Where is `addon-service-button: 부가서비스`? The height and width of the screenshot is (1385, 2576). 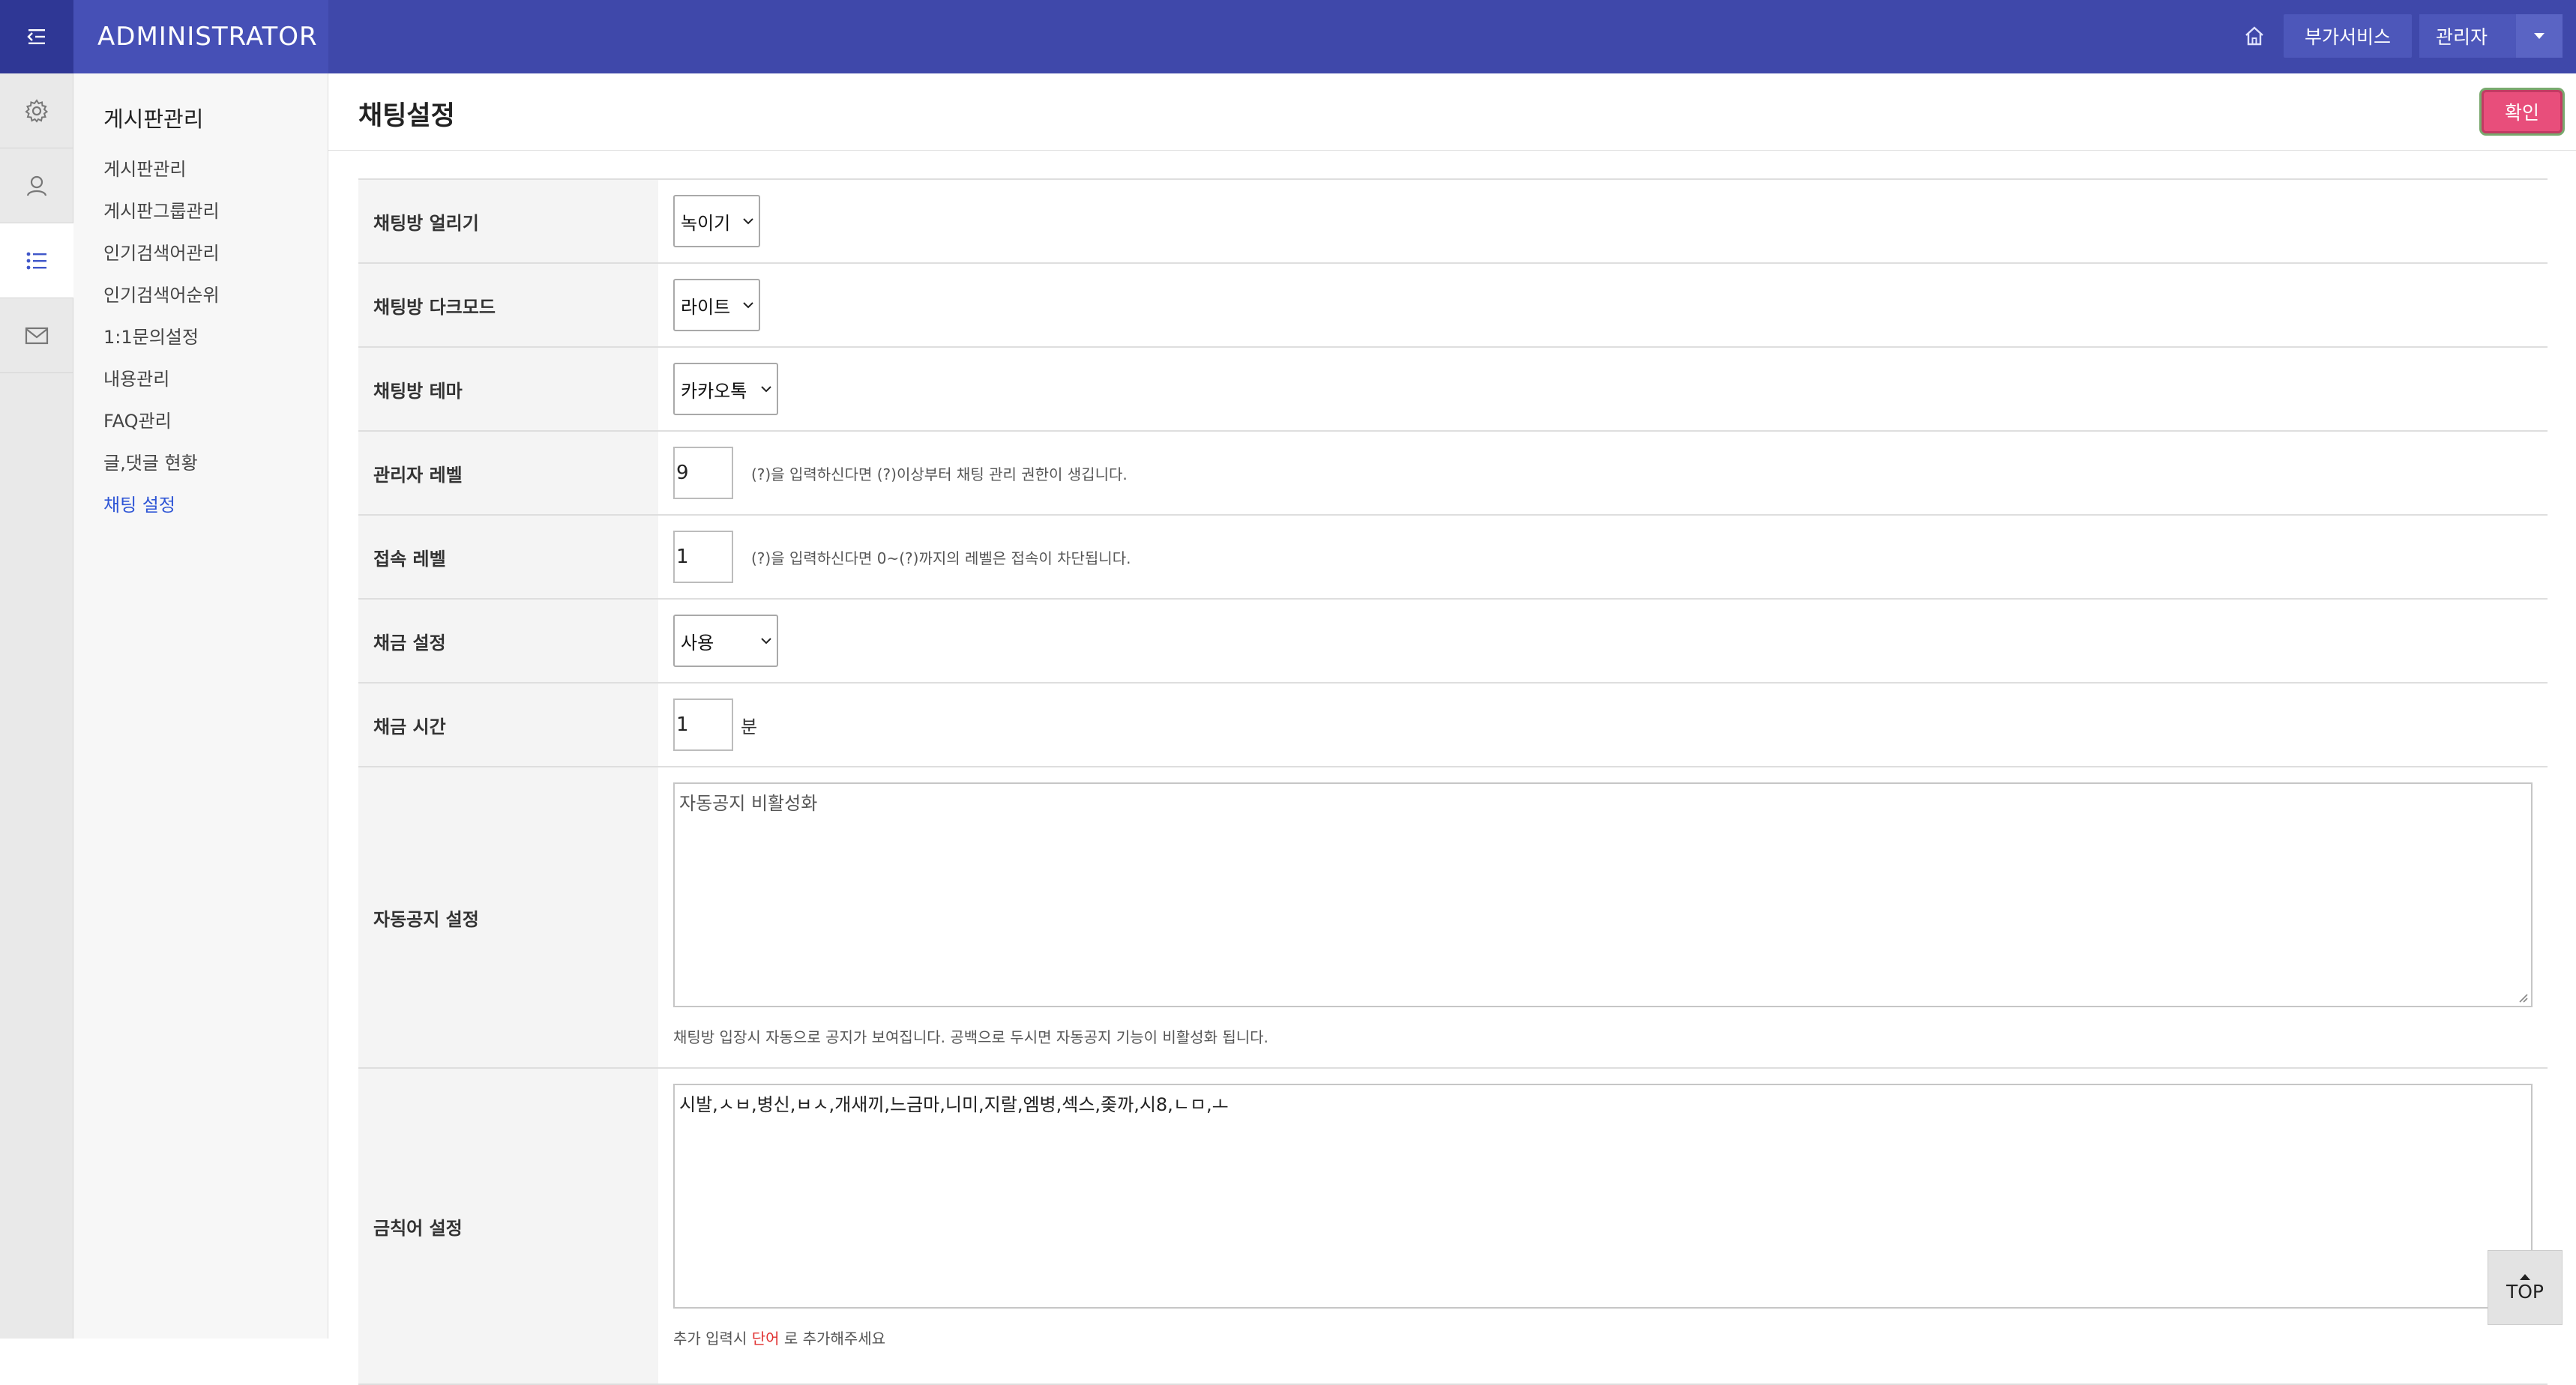
addon-service-button: 부가서비스 is located at coordinates (2347, 36).